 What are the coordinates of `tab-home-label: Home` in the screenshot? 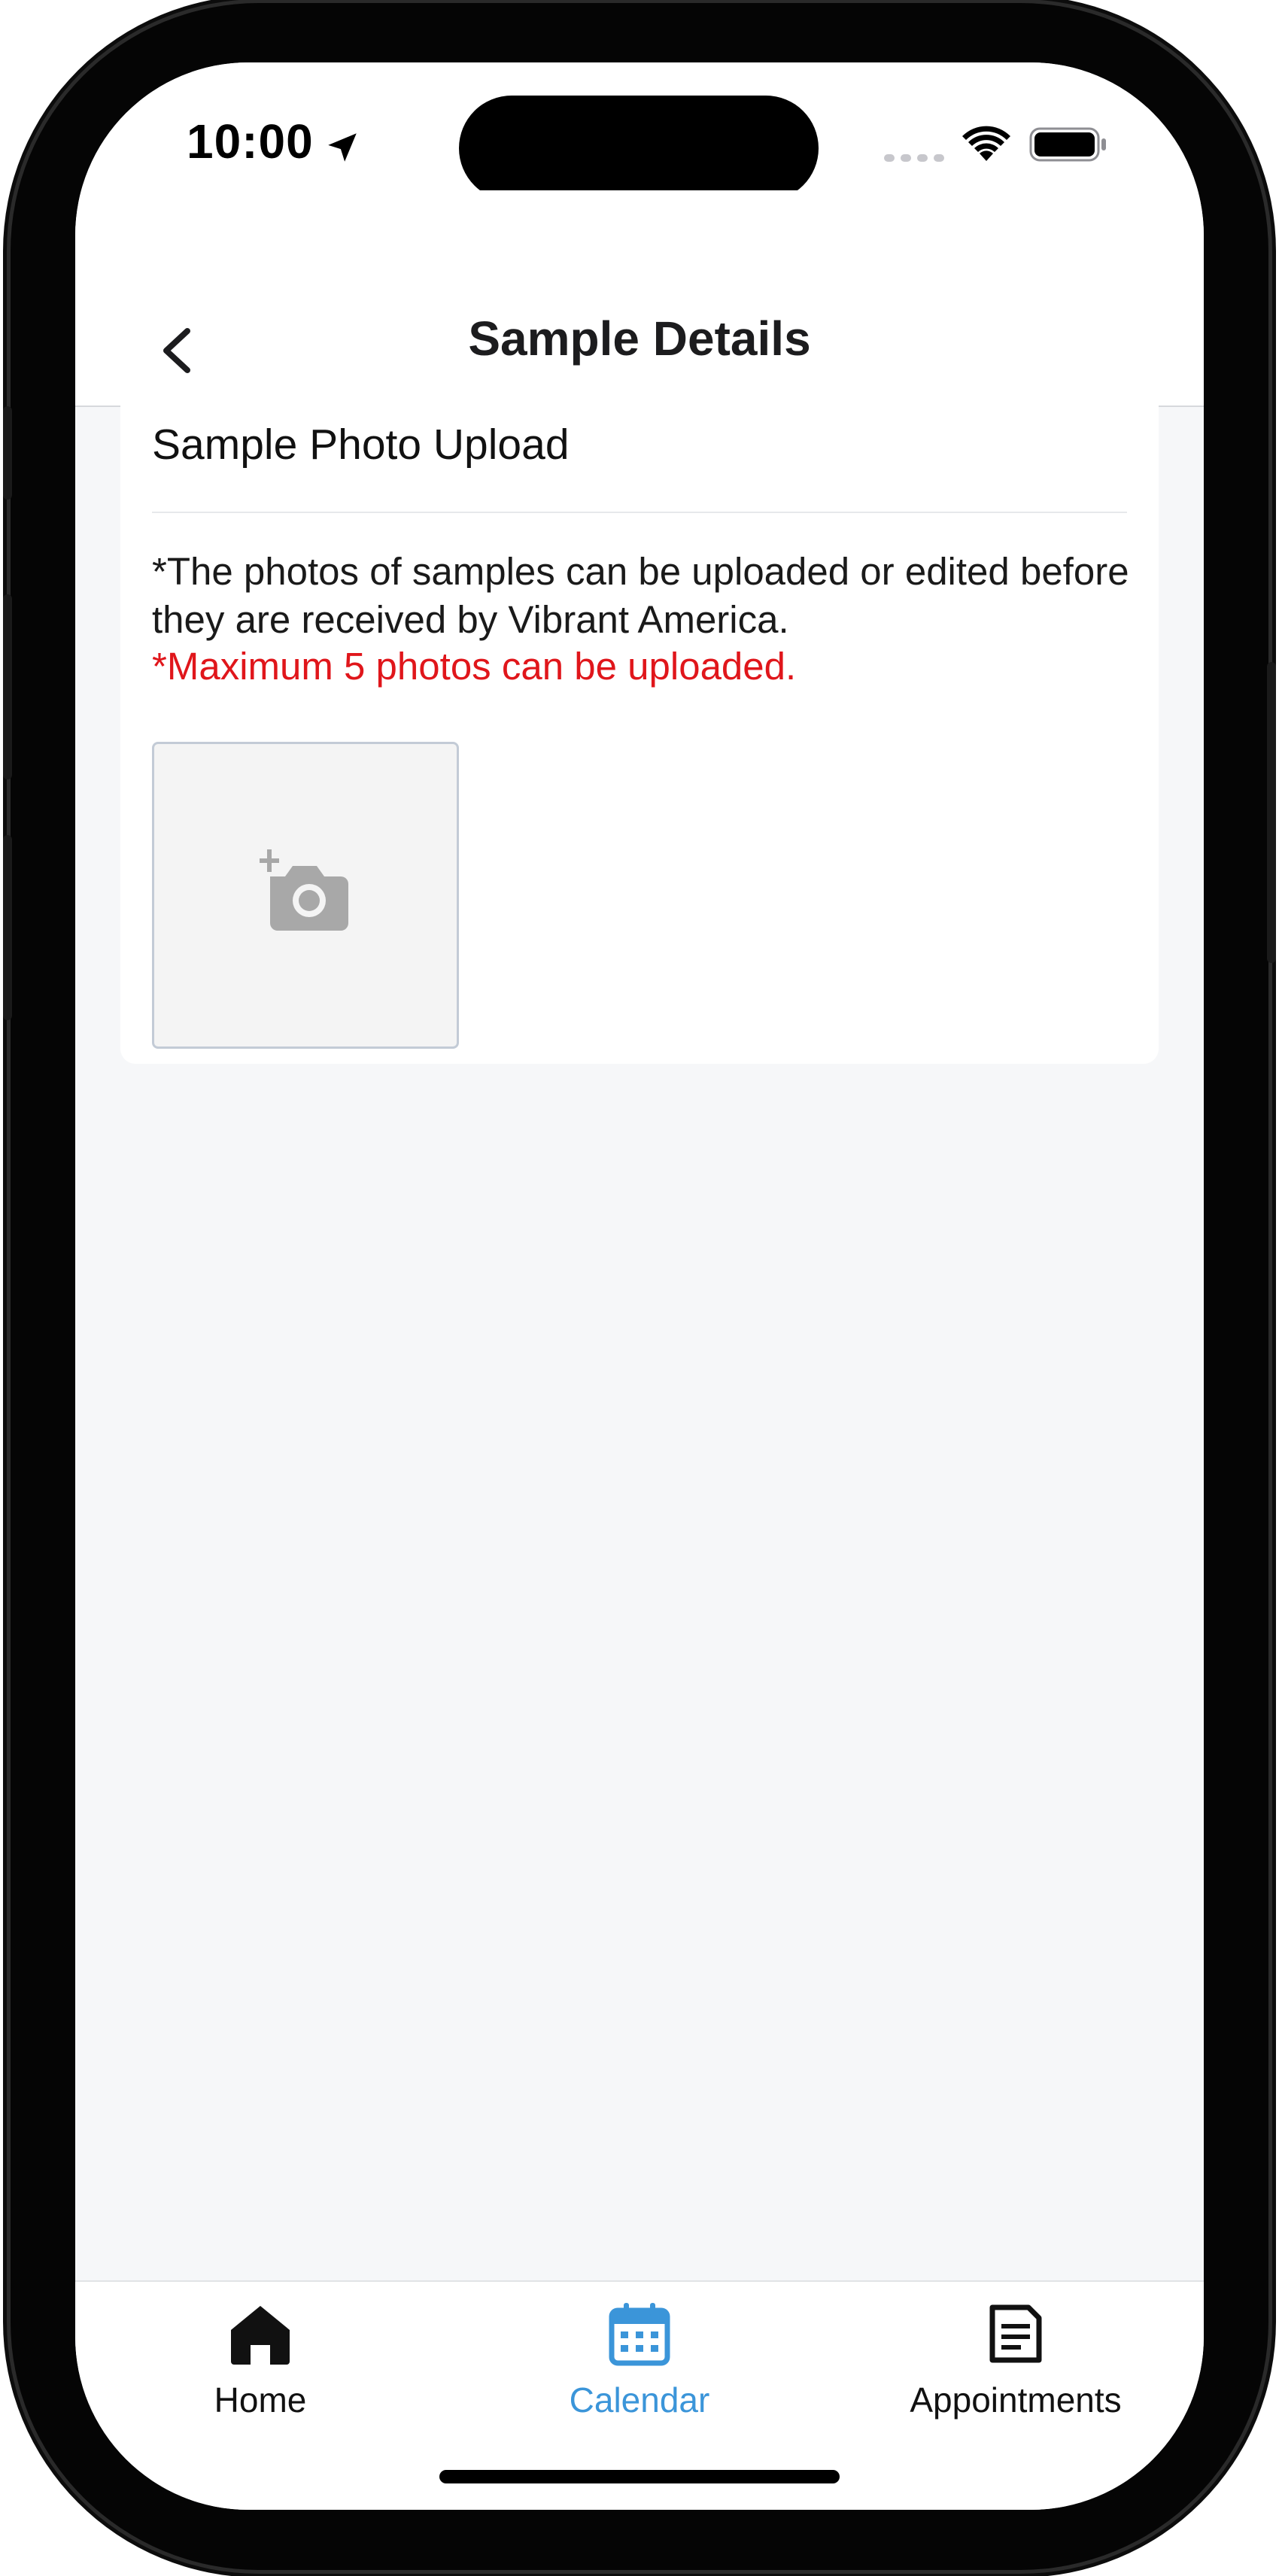 It's located at (260, 2400).